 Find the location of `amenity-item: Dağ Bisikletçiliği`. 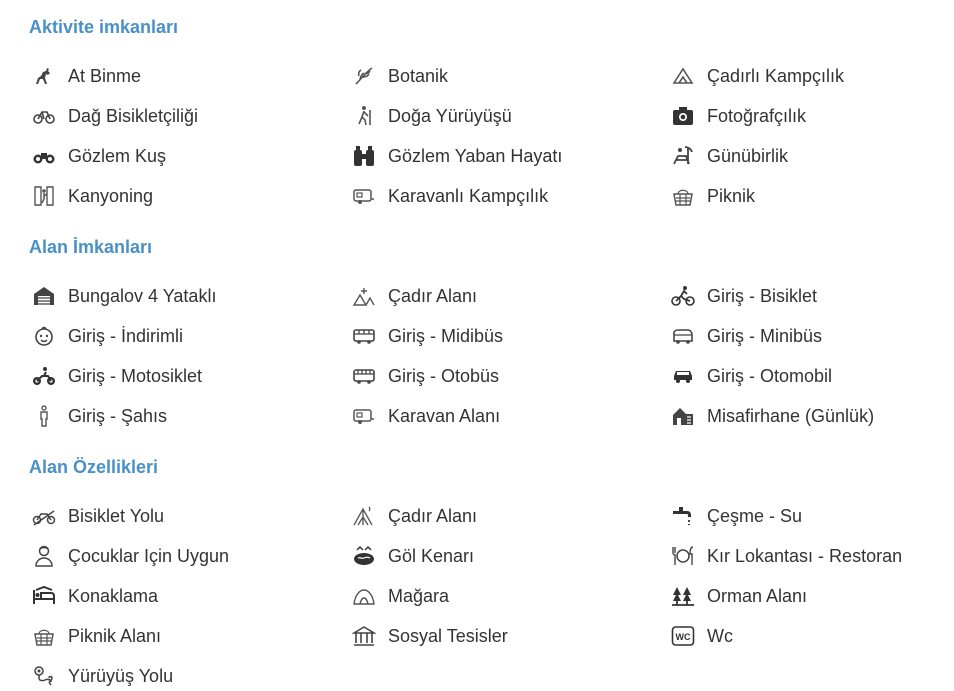

amenity-item: Dağ Bisikletçiliği is located at coordinates (114, 116).